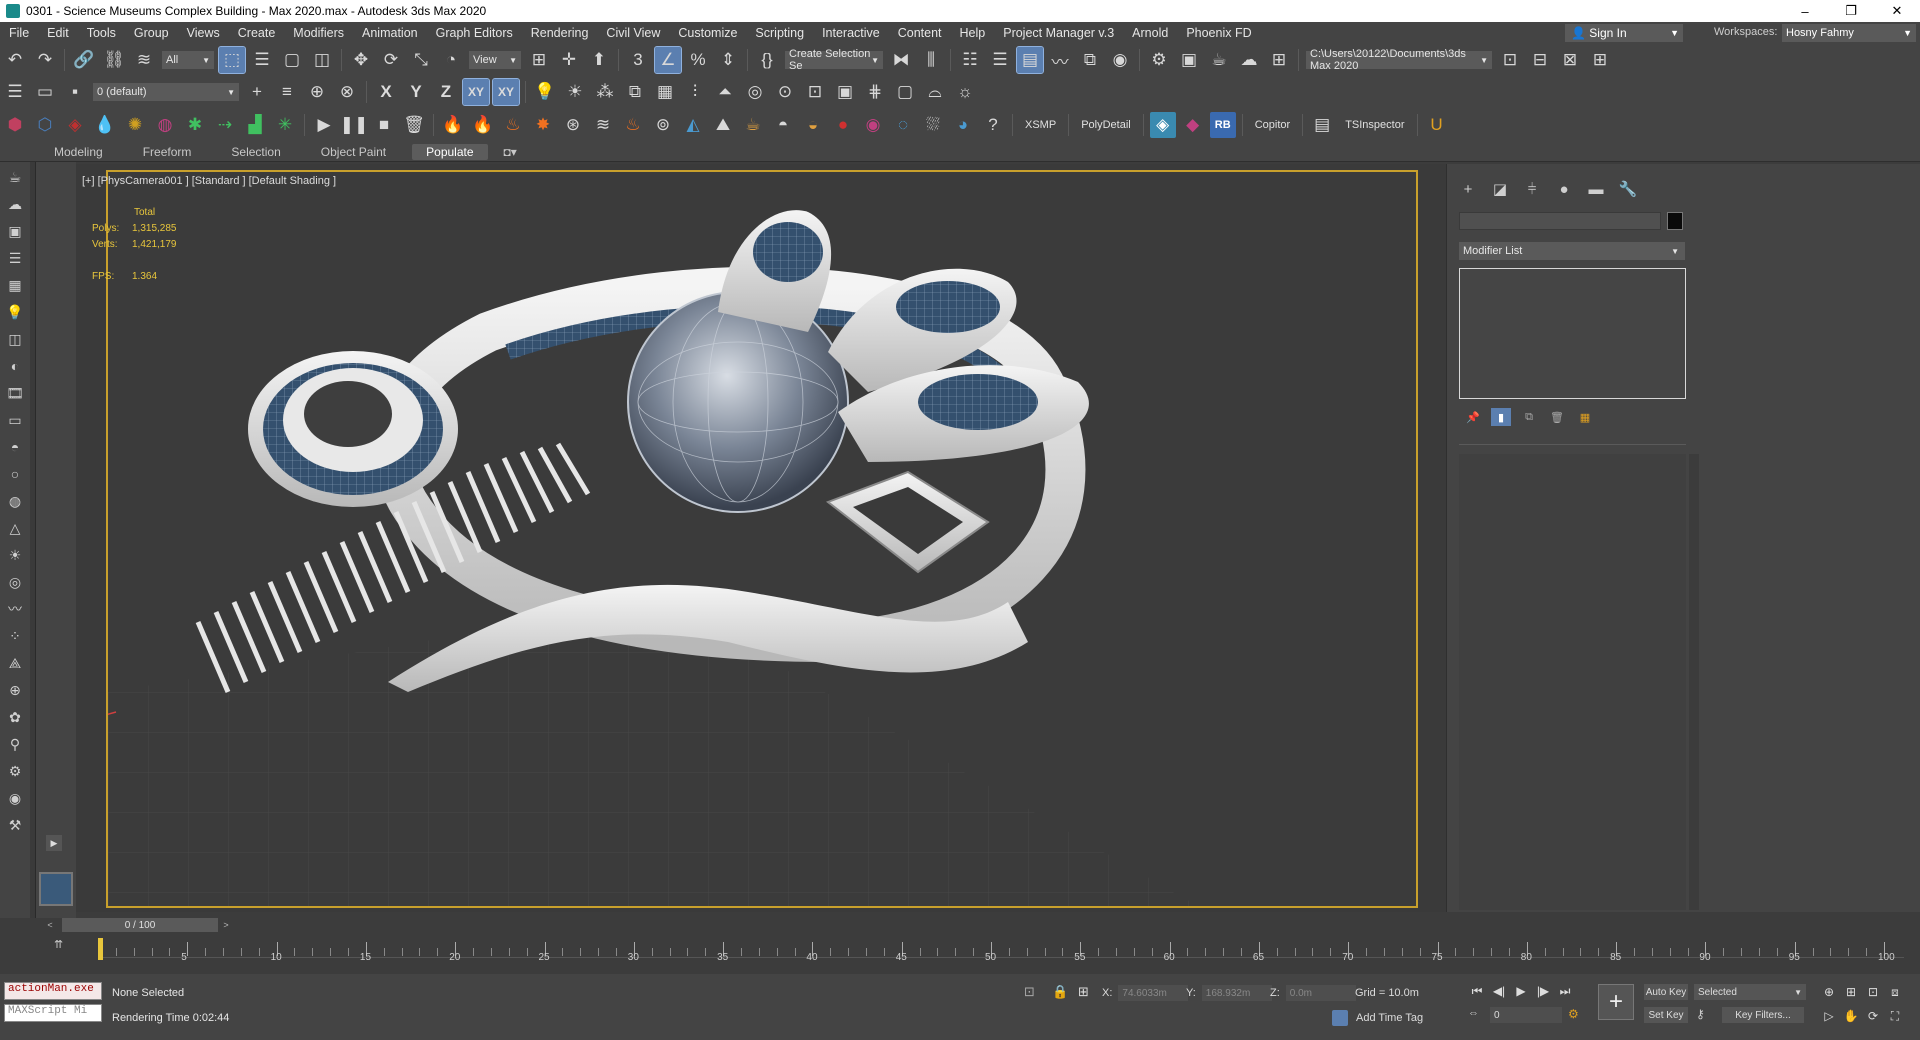 This screenshot has height=1040, width=1920. Describe the element at coordinates (15, 366) in the screenshot. I see `dolly-icon: ◐` at that location.